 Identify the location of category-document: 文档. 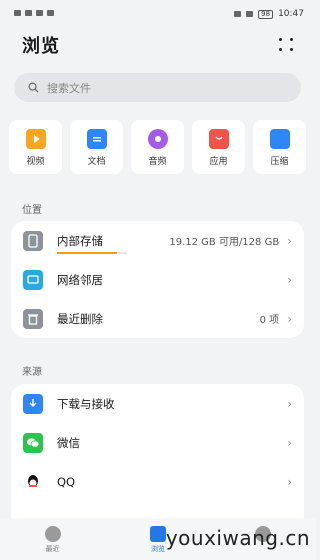
(96, 147).